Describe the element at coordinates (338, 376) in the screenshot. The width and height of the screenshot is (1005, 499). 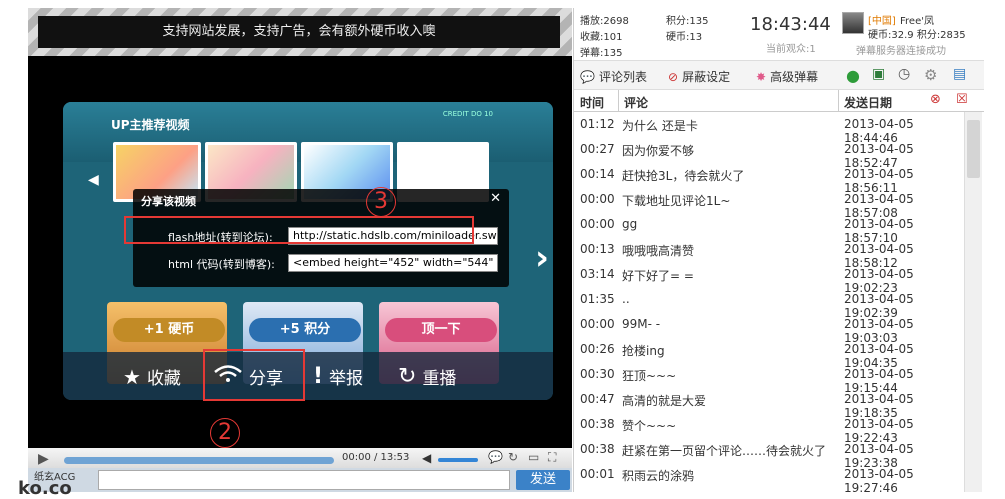
I see `report-button: ! 举报` at that location.